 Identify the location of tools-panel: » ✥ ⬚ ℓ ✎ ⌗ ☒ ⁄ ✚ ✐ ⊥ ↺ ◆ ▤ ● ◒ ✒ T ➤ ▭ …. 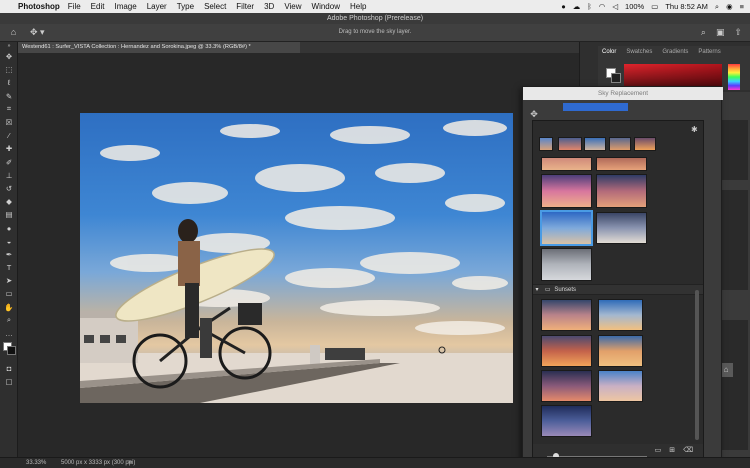
(9, 249).